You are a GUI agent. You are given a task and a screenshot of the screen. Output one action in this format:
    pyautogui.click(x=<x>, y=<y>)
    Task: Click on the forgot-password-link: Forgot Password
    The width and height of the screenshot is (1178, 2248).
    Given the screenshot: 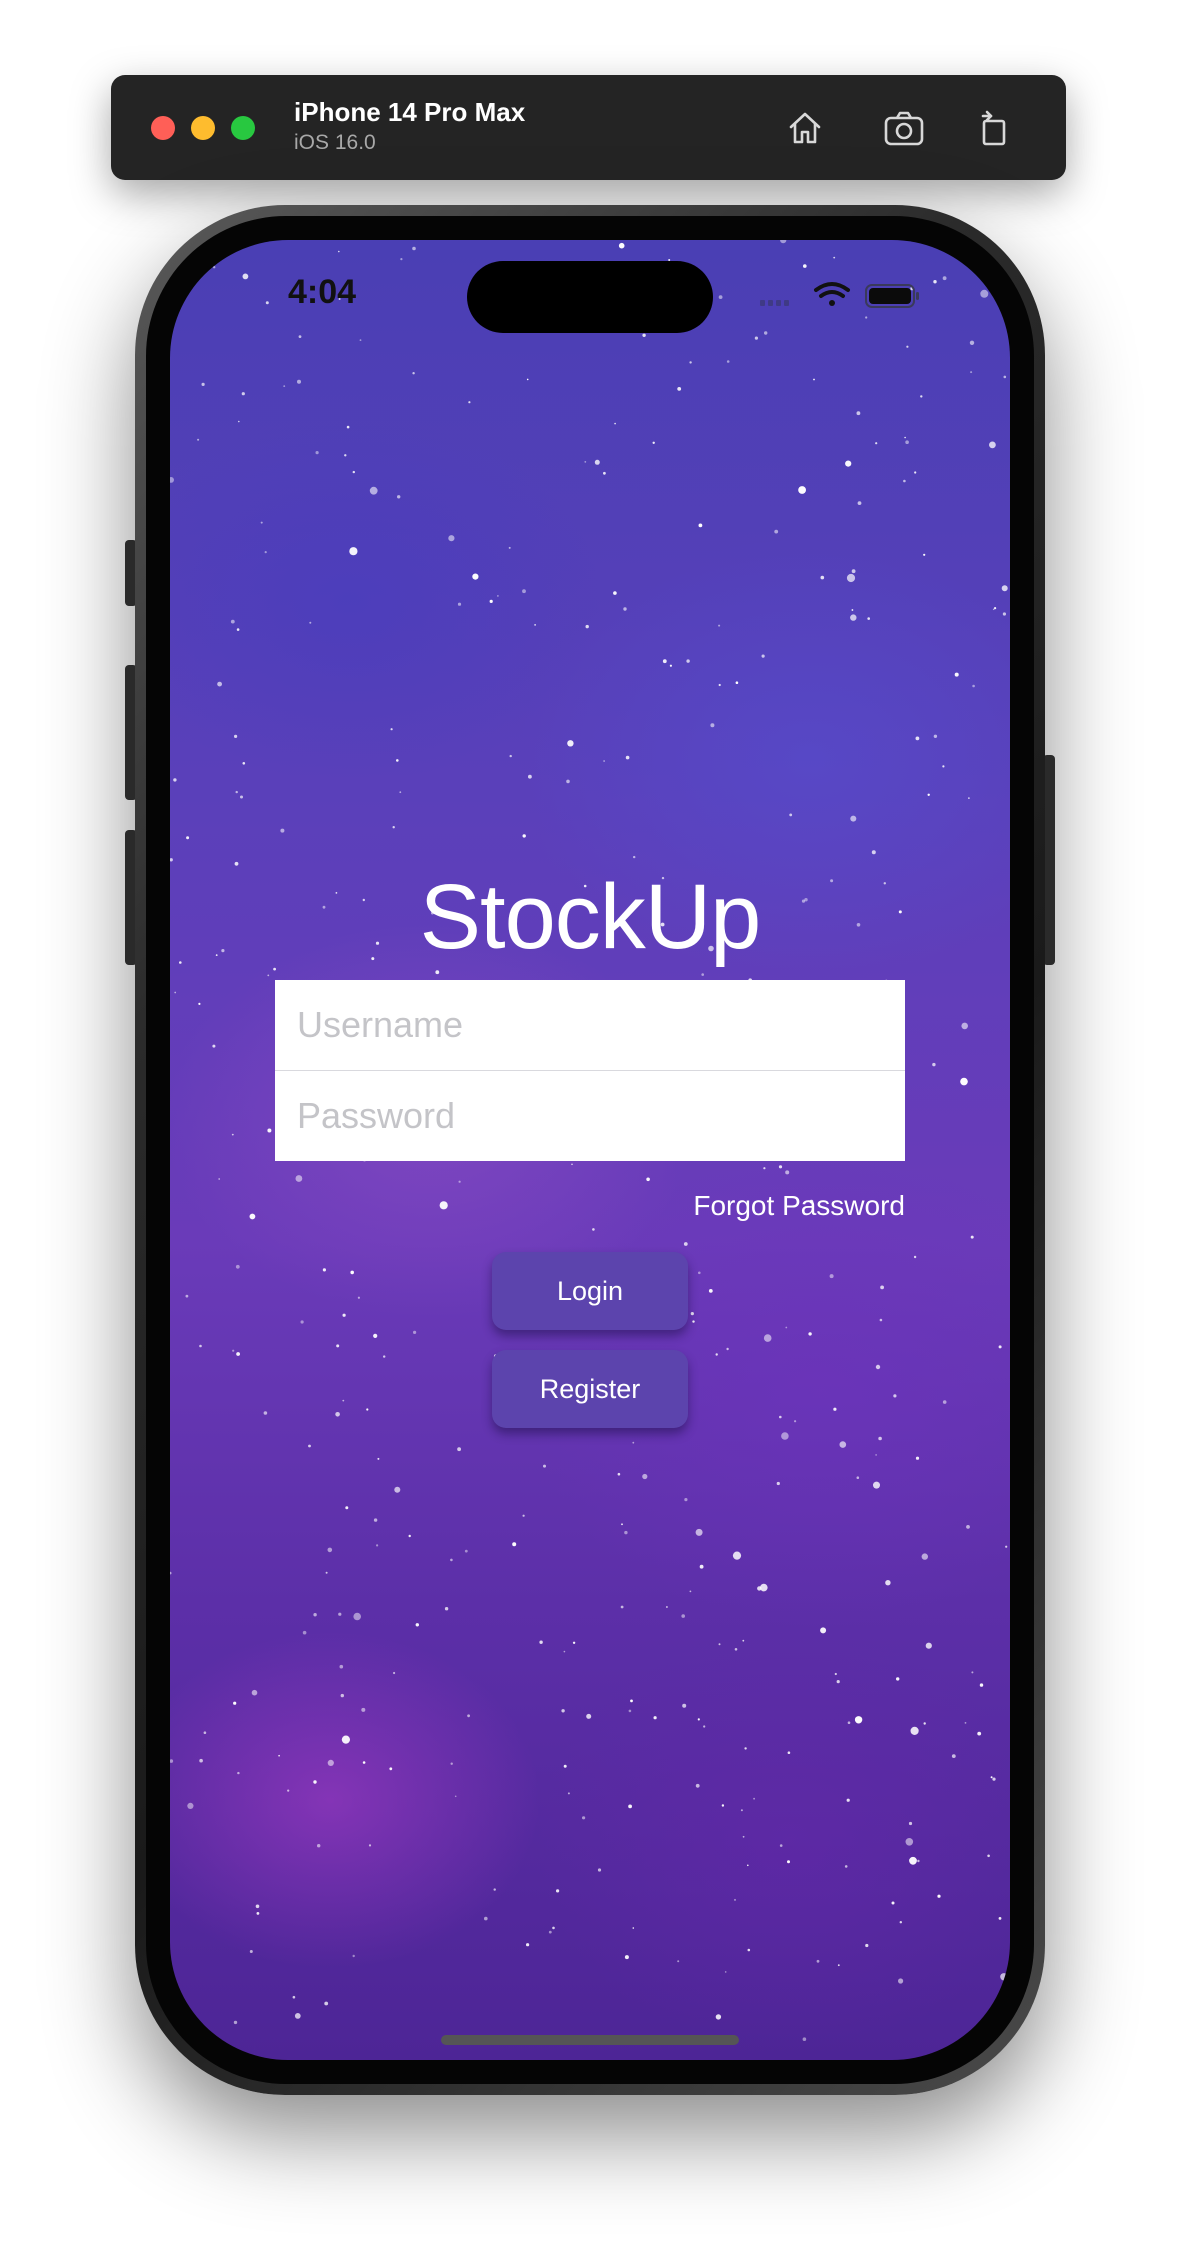 What is the action you would take?
    pyautogui.click(x=799, y=1206)
    